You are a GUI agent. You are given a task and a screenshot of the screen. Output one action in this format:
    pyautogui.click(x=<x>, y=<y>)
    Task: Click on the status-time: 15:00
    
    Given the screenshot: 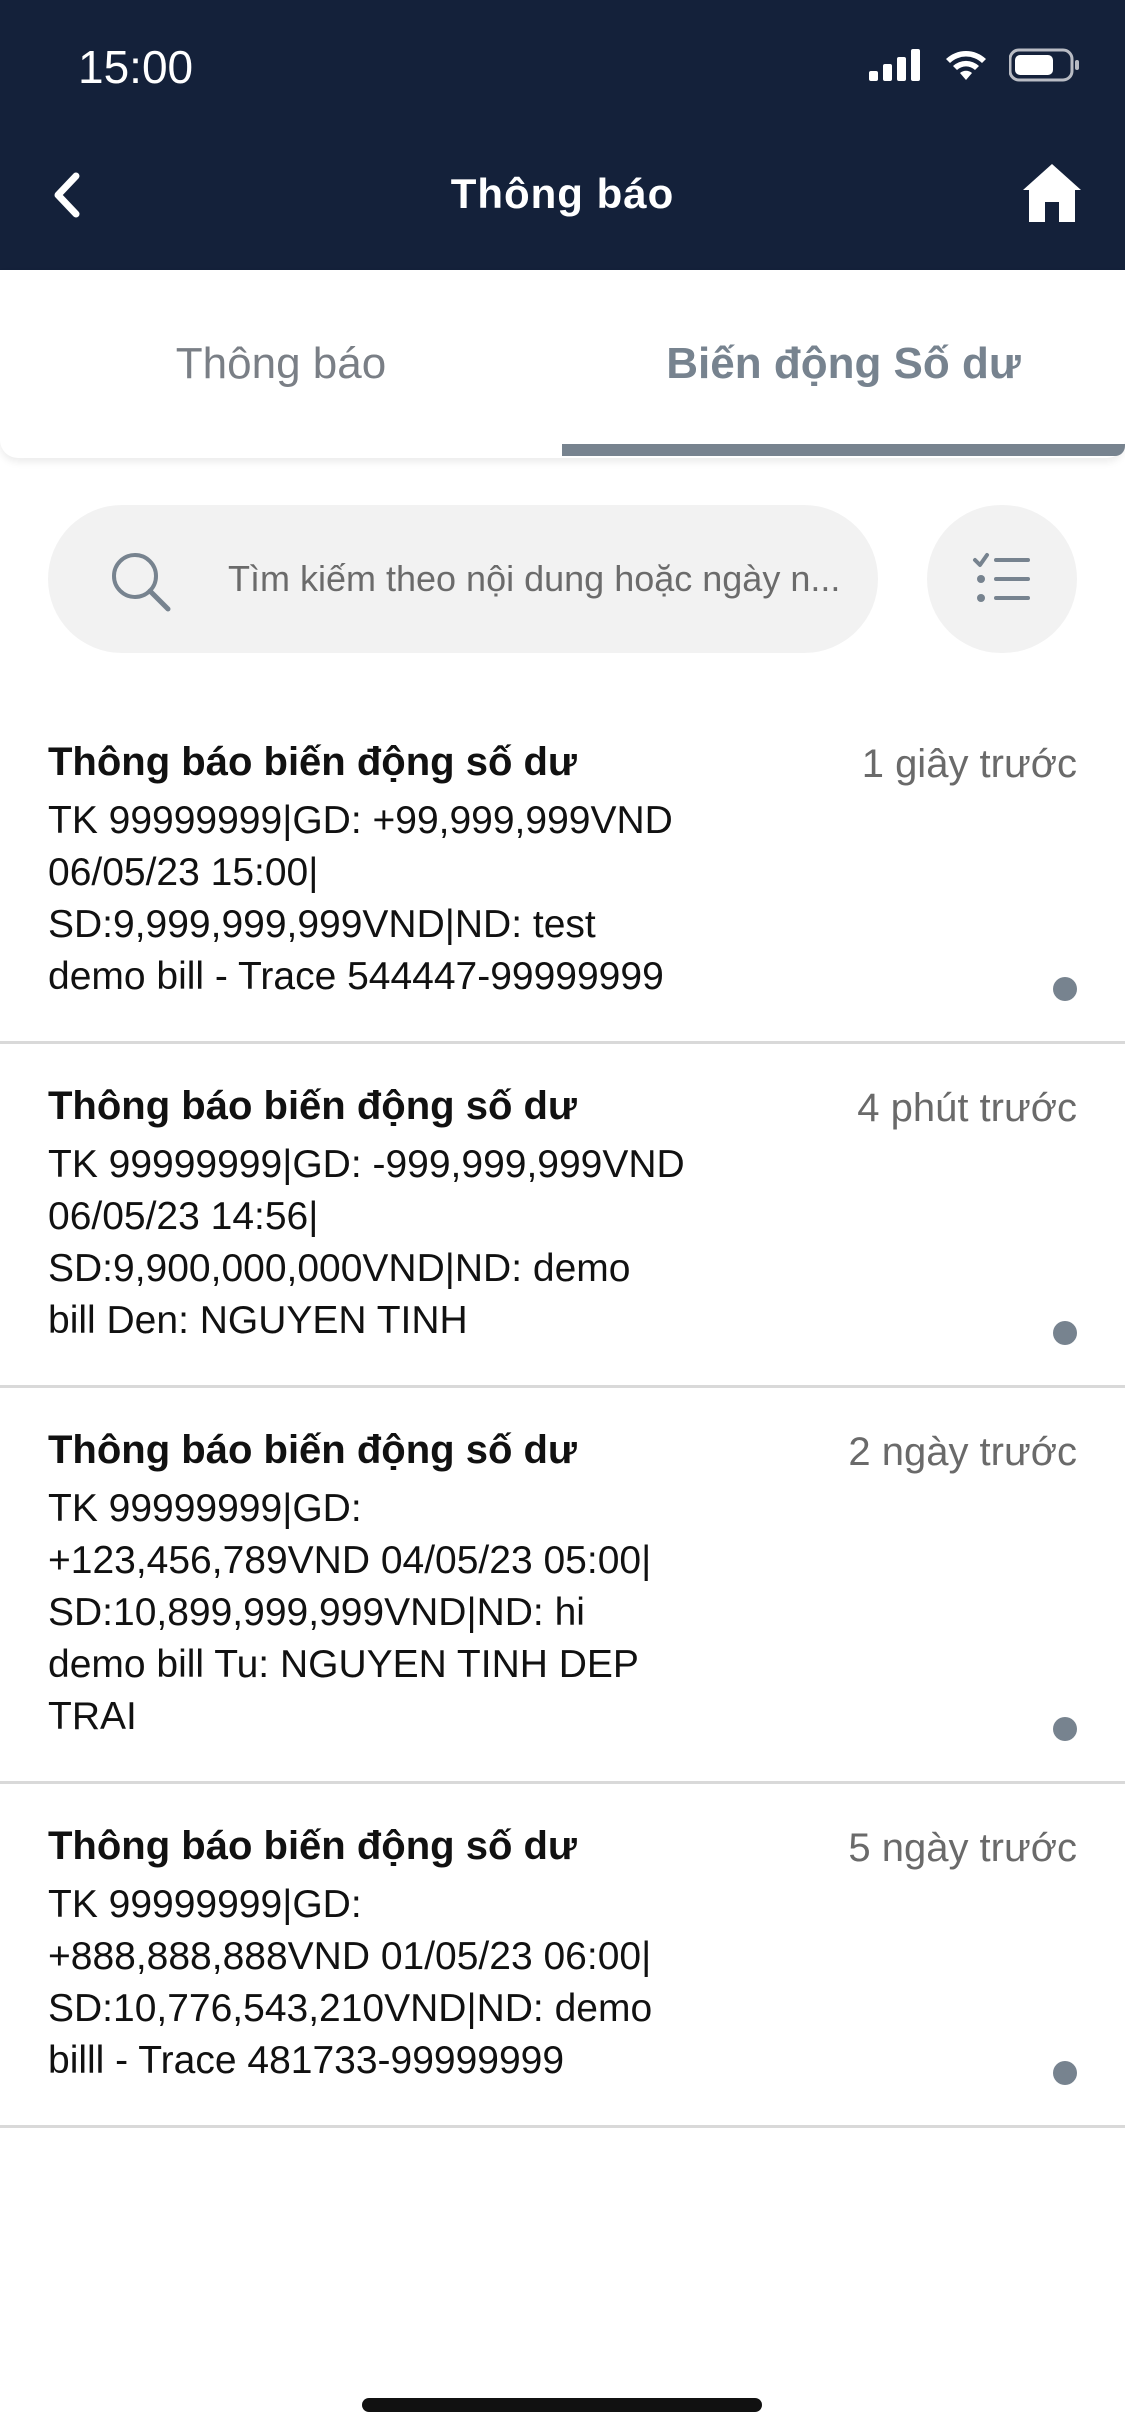 What is the action you would take?
    pyautogui.click(x=136, y=67)
    